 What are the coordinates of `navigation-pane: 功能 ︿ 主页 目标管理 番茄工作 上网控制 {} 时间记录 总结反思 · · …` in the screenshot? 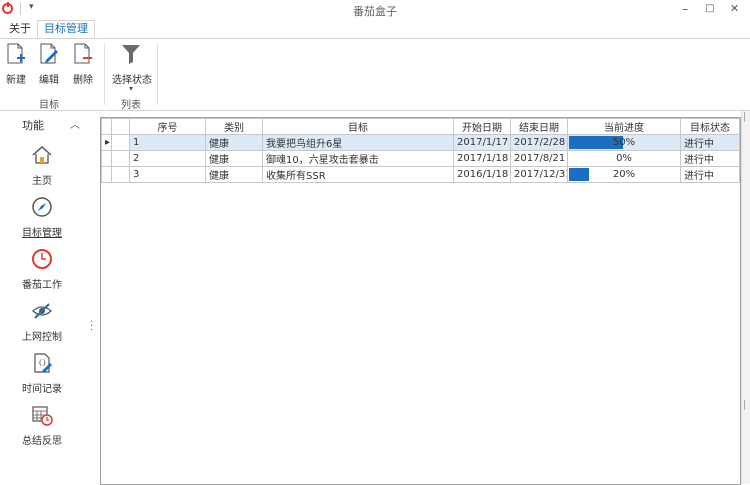 It's located at (49, 297).